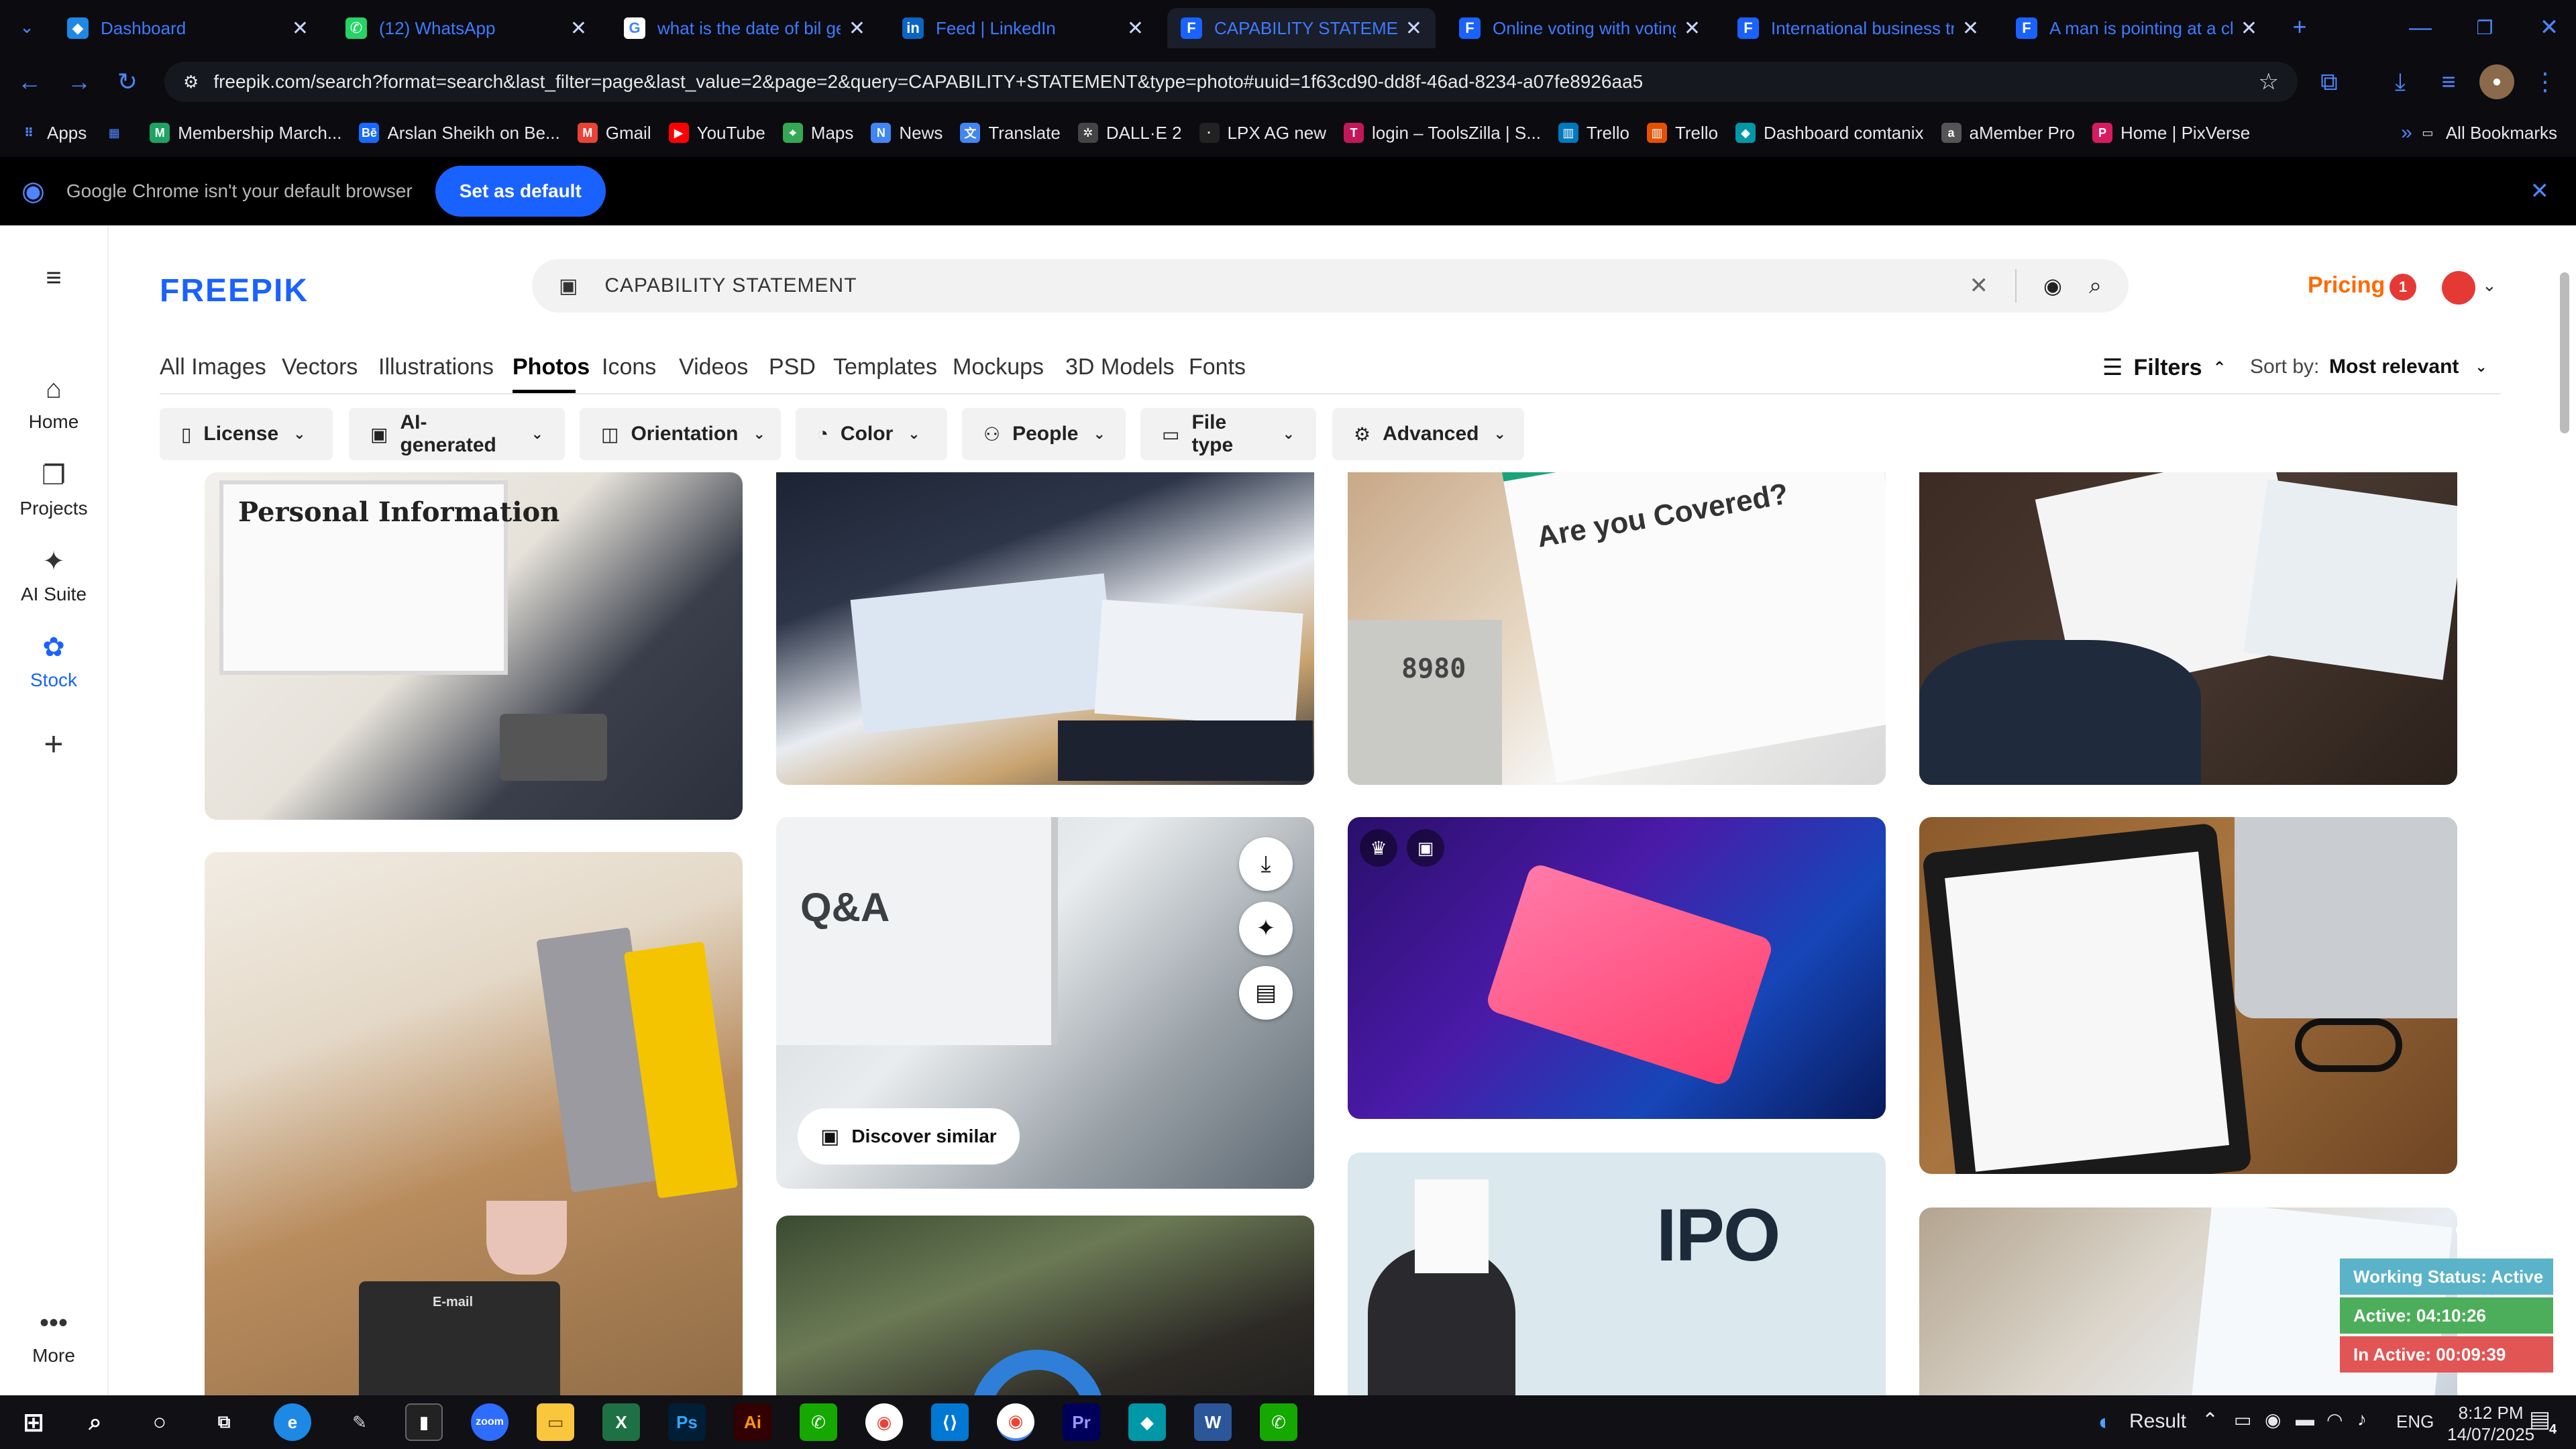  What do you see at coordinates (474, 1123) in the screenshot?
I see `photo-desk-binders: E-mail` at bounding box center [474, 1123].